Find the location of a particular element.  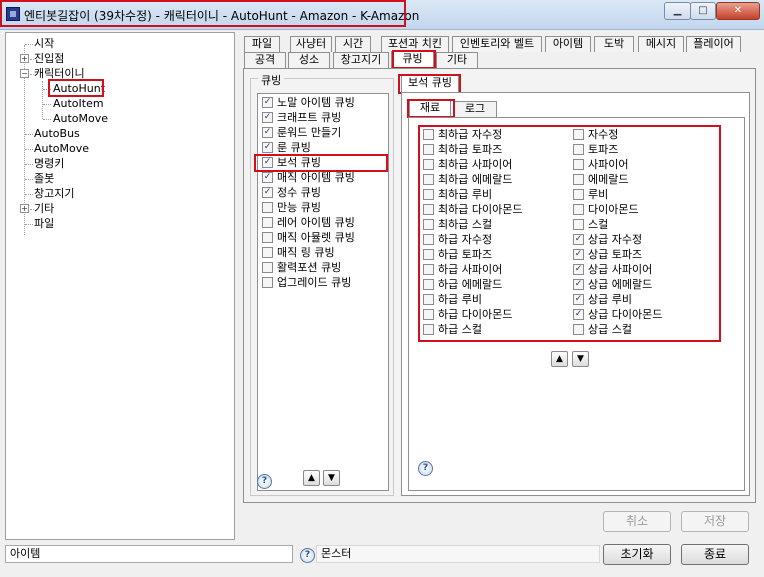

save-button: 저장 is located at coordinates (715, 521).